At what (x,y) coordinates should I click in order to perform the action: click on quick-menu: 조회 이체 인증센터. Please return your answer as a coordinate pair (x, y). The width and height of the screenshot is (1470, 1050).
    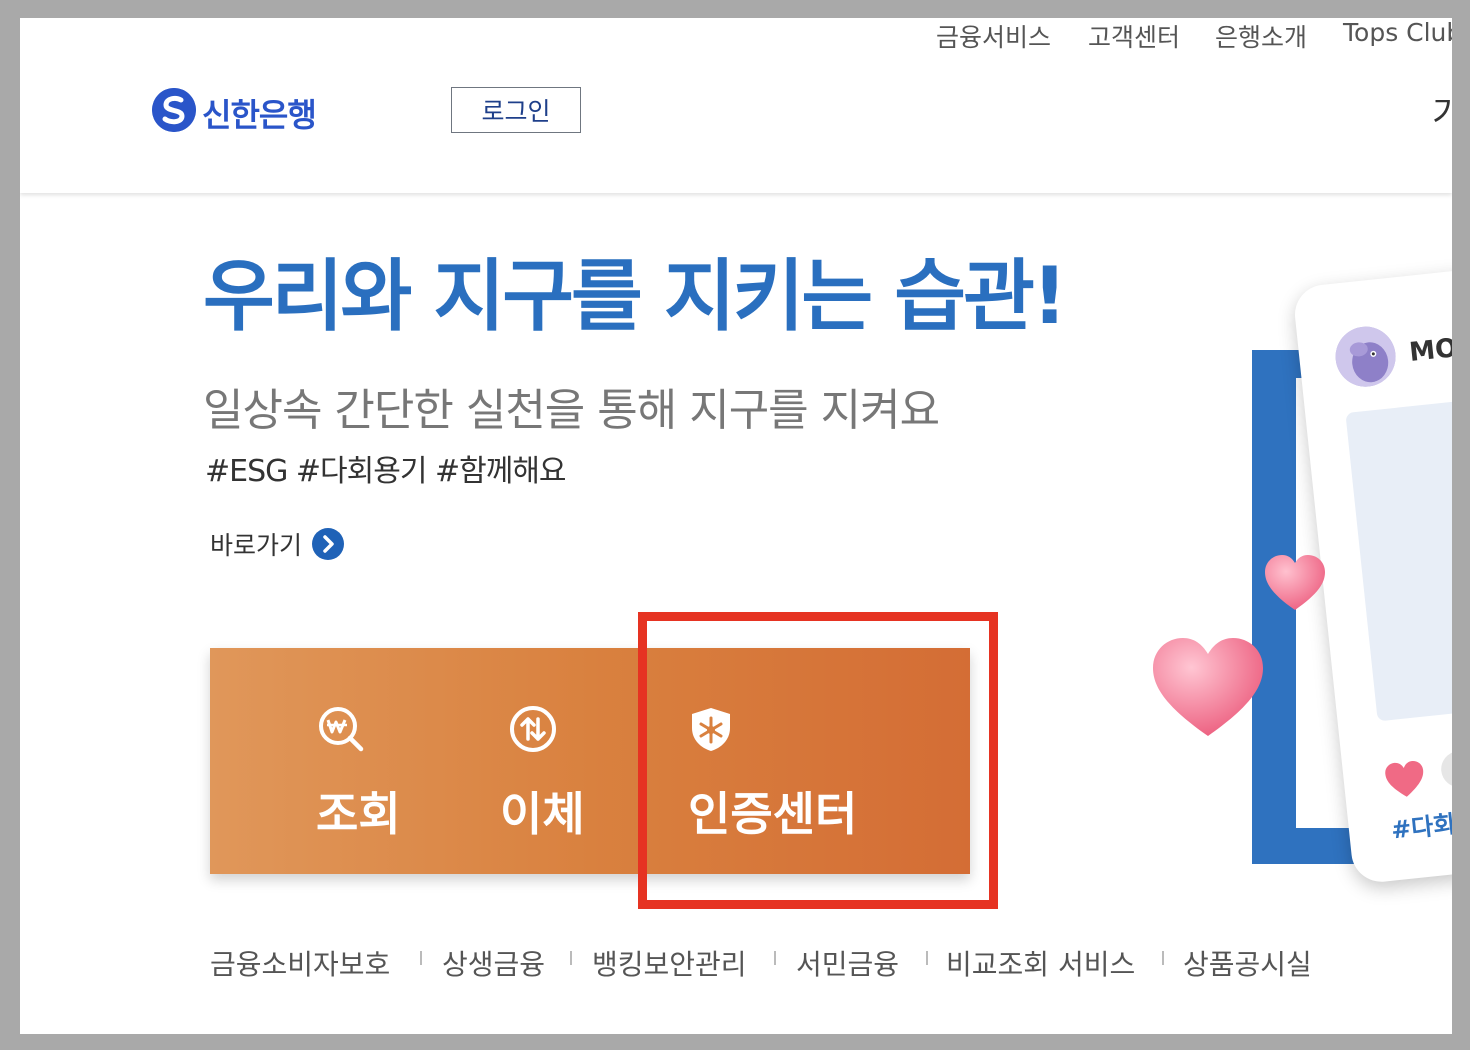
    Looking at the image, I should click on (590, 761).